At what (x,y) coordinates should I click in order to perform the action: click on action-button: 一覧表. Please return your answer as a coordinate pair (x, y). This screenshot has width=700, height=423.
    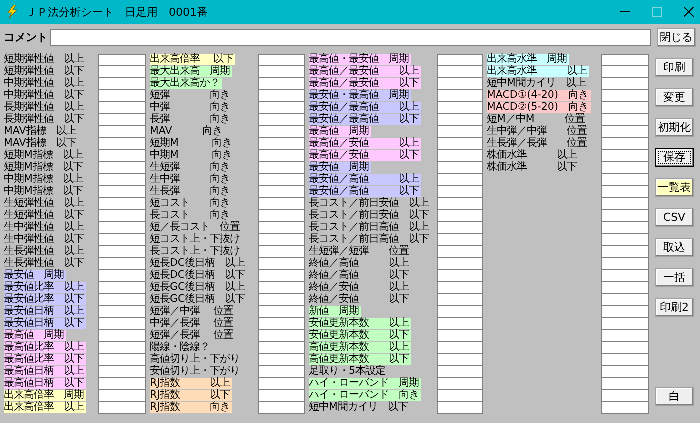
    Looking at the image, I should click on (674, 187).